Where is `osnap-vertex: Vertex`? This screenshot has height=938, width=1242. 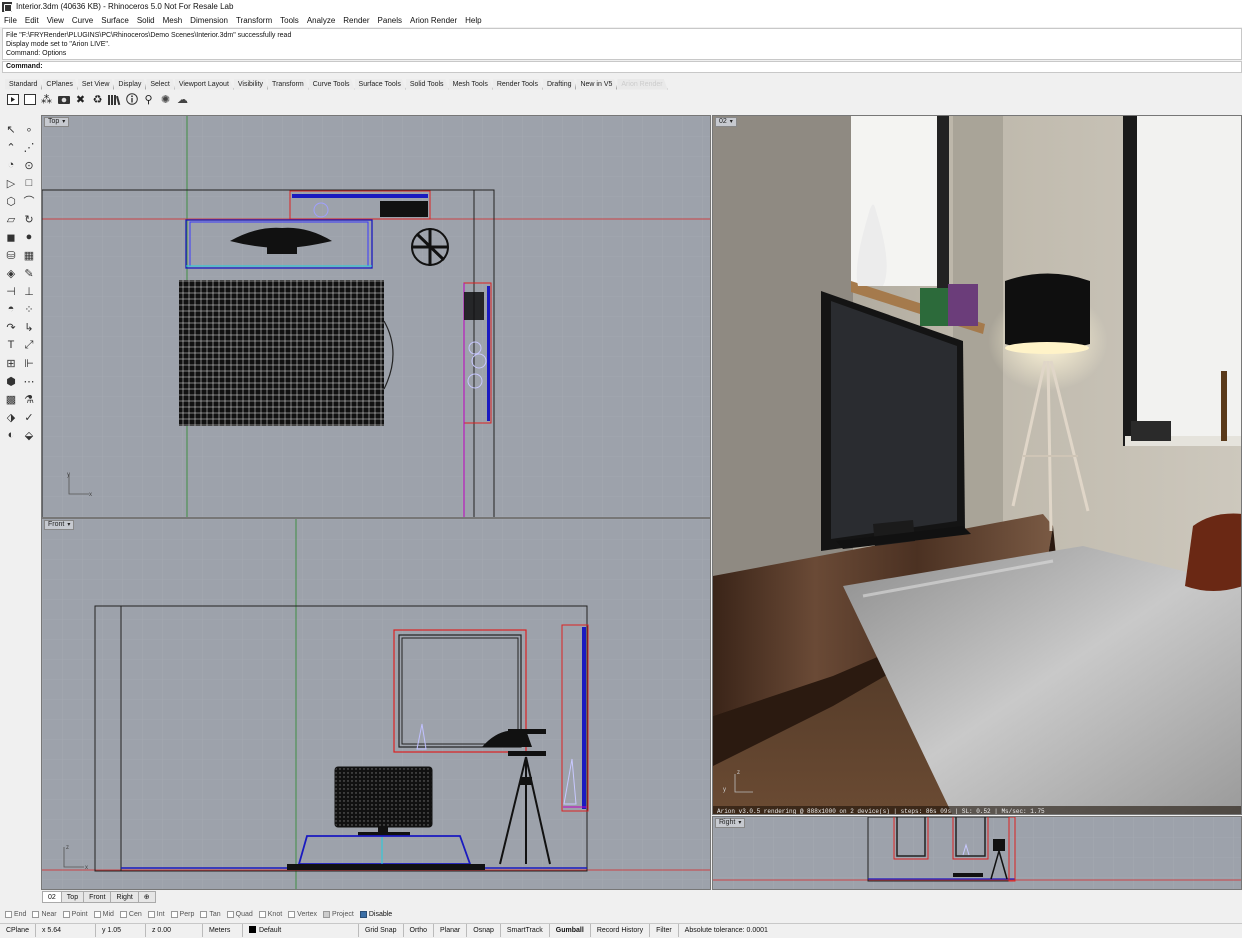 osnap-vertex: Vertex is located at coordinates (302, 914).